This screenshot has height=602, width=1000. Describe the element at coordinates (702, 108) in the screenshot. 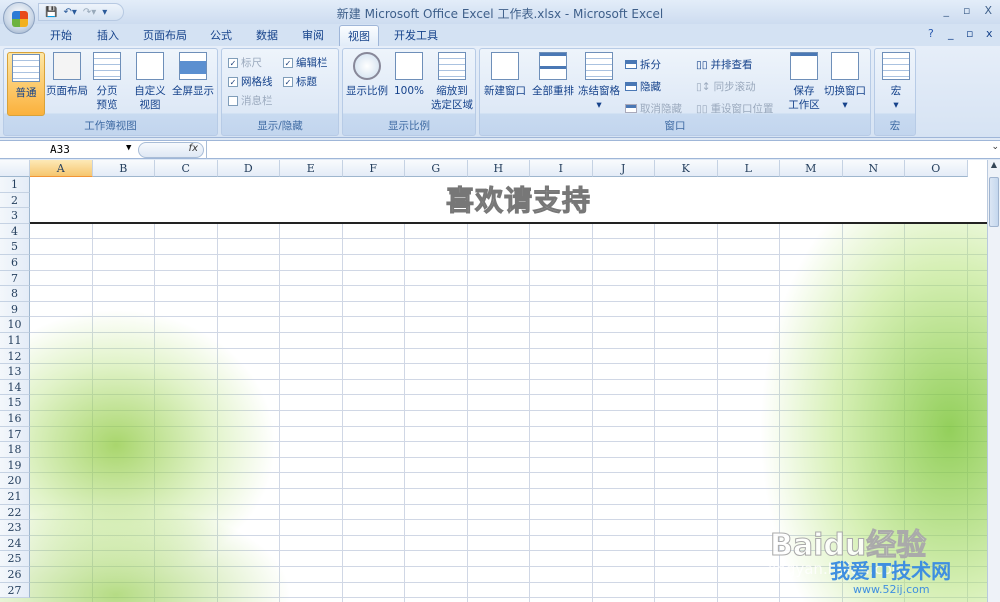

I see `reset-position-icon: ▯▯` at that location.